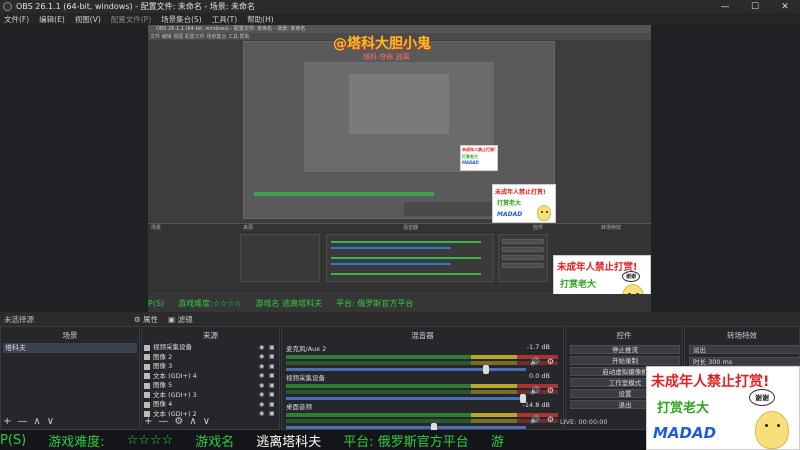 Image resolution: width=800 pixels, height=450 pixels. What do you see at coordinates (584, 422) in the screenshot?
I see `live-status: LIVE: 00:00:00` at bounding box center [584, 422].